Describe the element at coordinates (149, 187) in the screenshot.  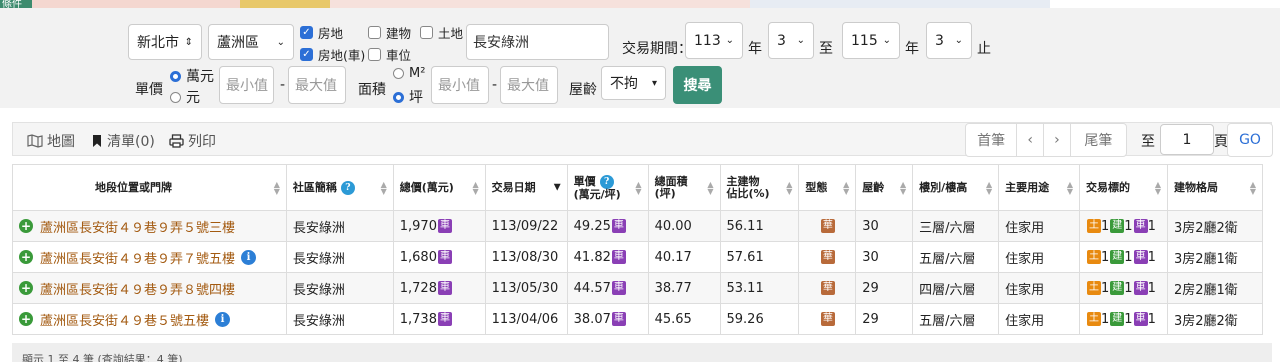
I see `col-address: 地段位置或門牌 ▲ ▼` at that location.